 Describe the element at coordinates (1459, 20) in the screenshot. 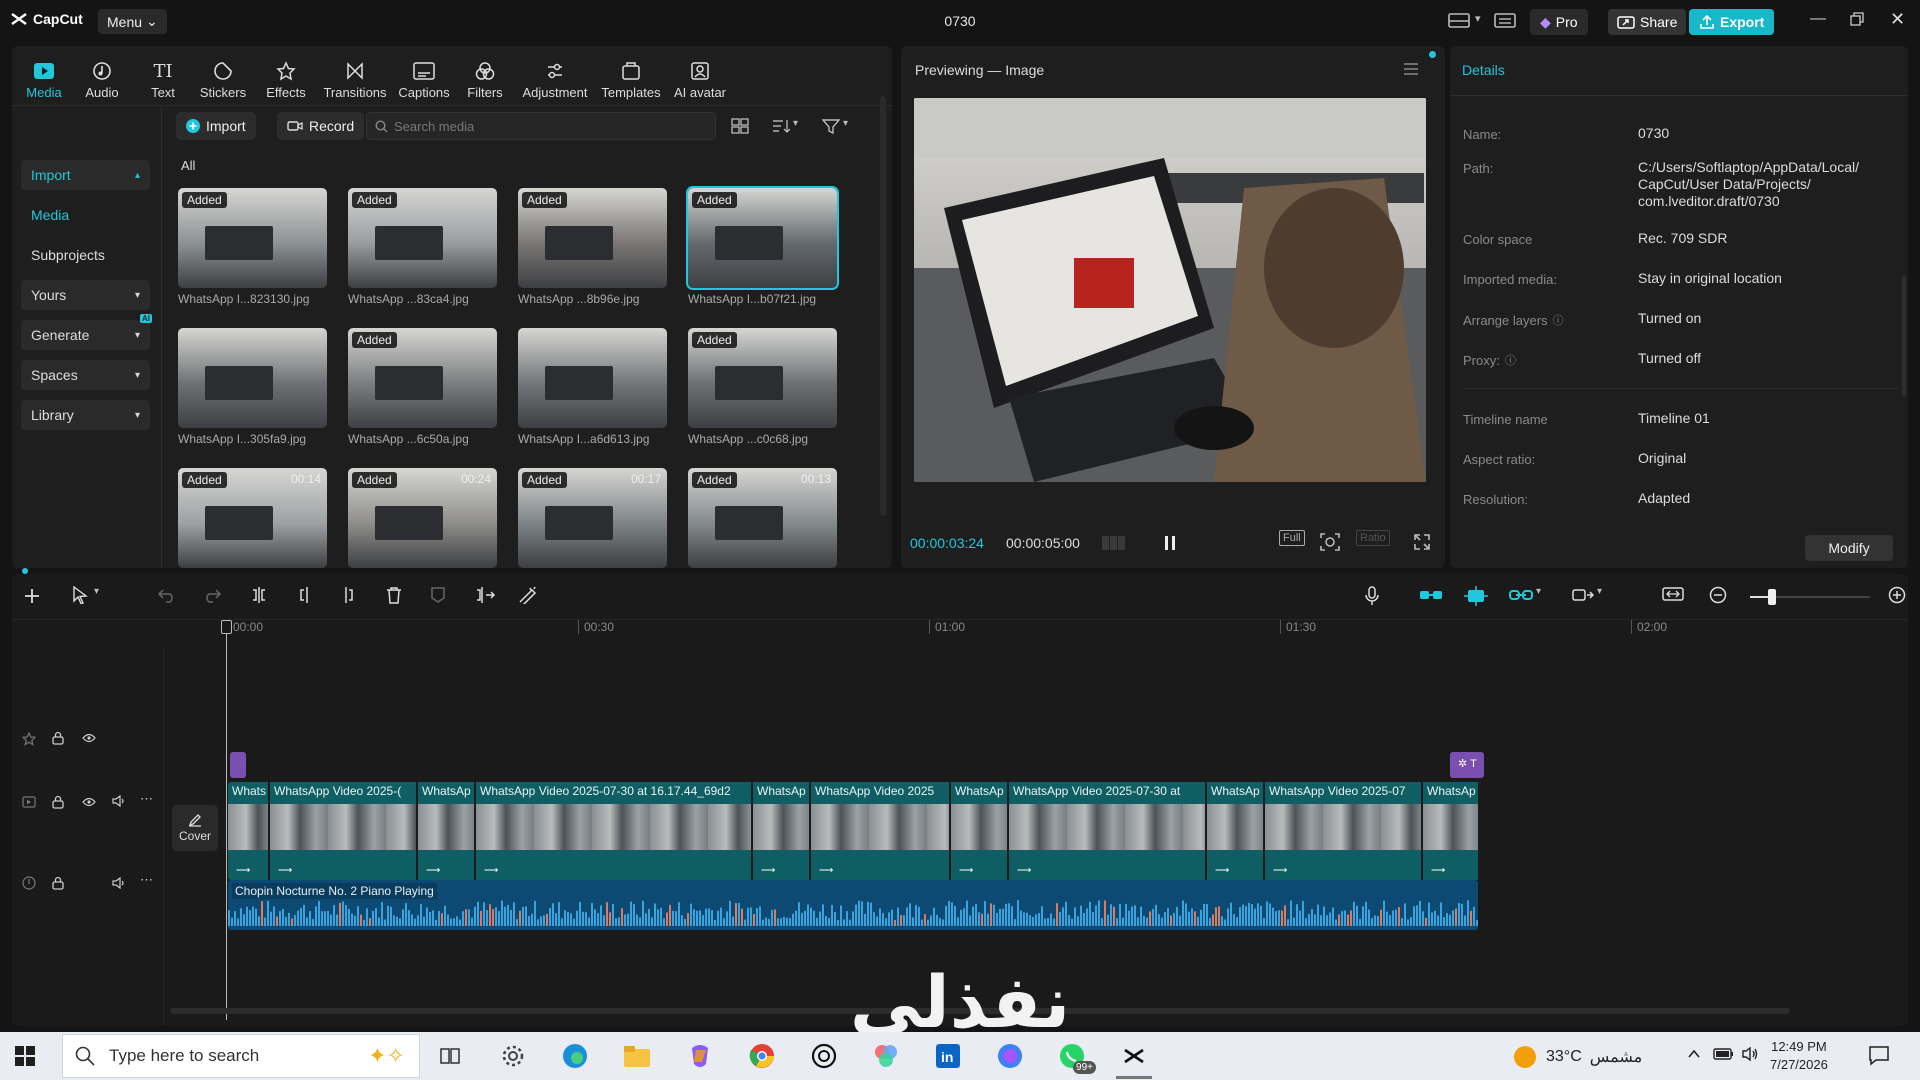

I see `layout-icon` at that location.